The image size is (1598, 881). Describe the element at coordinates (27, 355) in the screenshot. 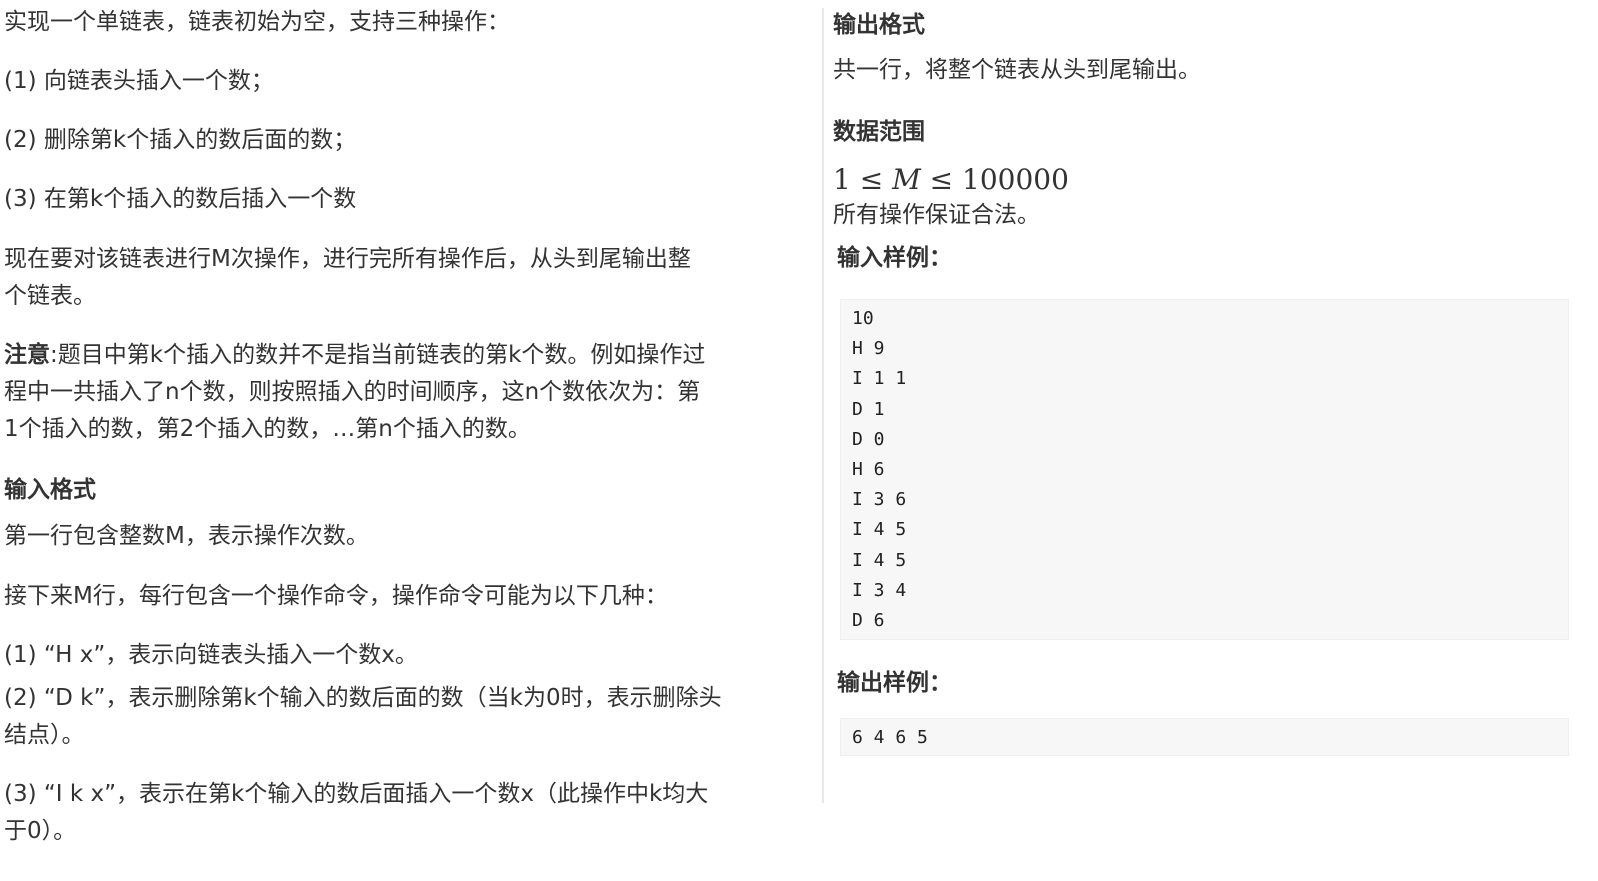

I see `note-label: 注意` at that location.